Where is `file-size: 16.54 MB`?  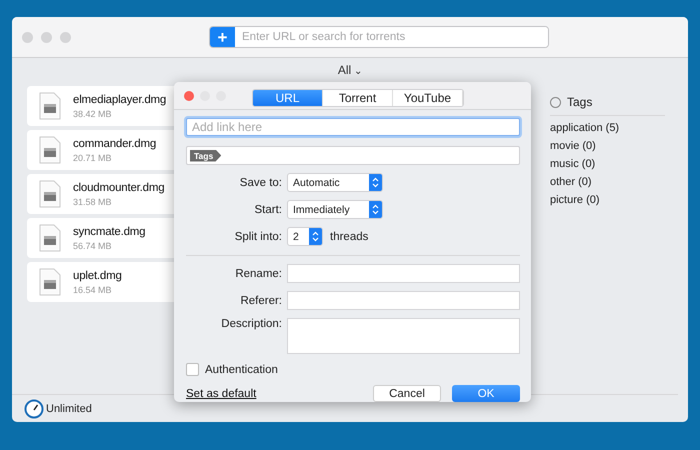 file-size: 16.54 MB is located at coordinates (93, 289).